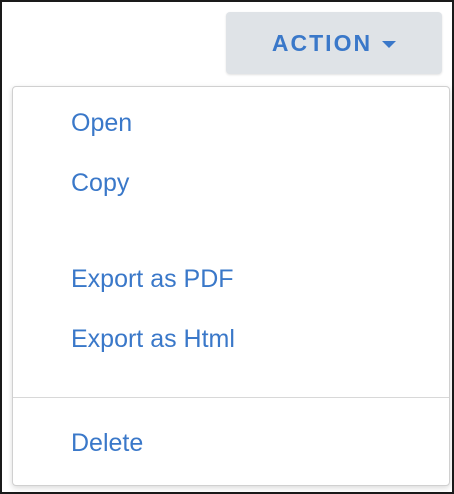 This screenshot has width=454, height=494. Describe the element at coordinates (101, 123) in the screenshot. I see `menu-item-open: Open` at that location.